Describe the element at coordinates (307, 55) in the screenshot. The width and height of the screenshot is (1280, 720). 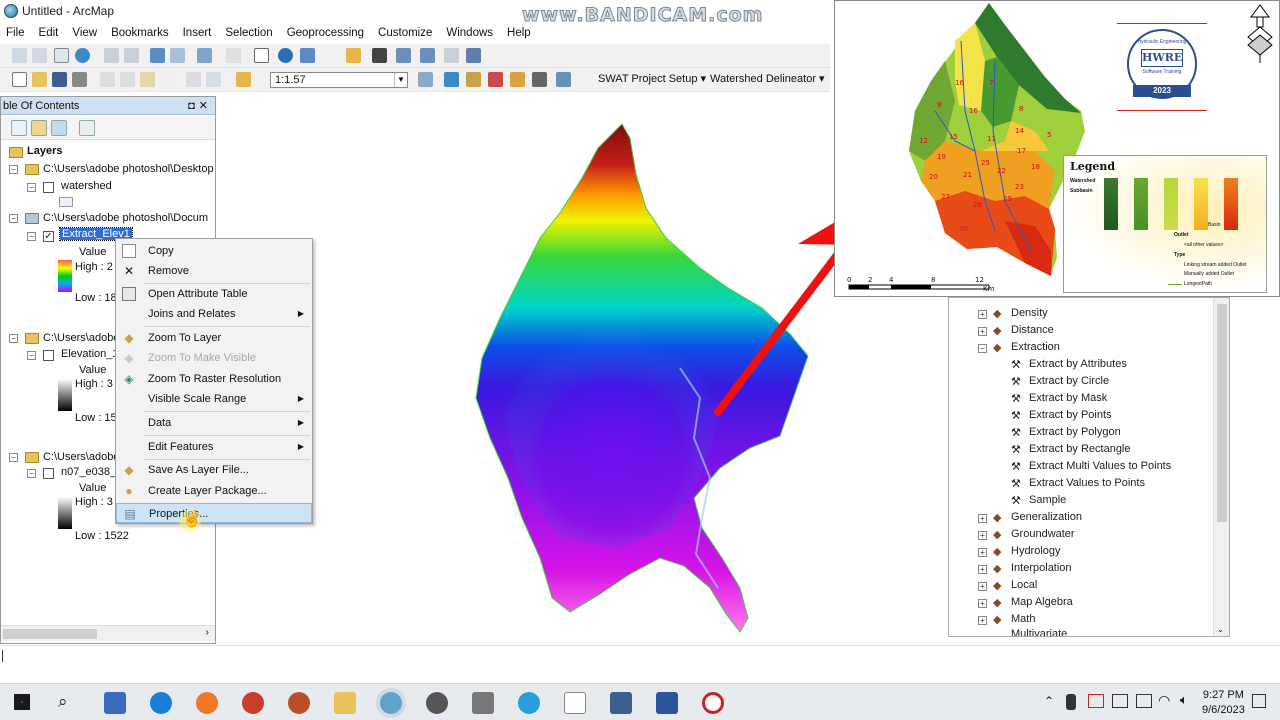
I see `html-popup-icon` at that location.